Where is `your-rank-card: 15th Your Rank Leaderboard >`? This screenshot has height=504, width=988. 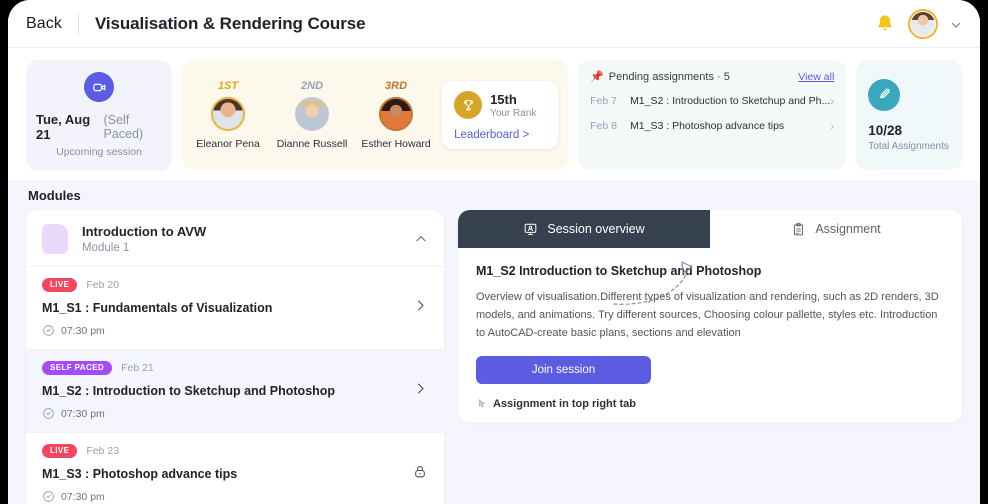
your-rank-card: 15th Your Rank Leaderboard > is located at coordinates (500, 115).